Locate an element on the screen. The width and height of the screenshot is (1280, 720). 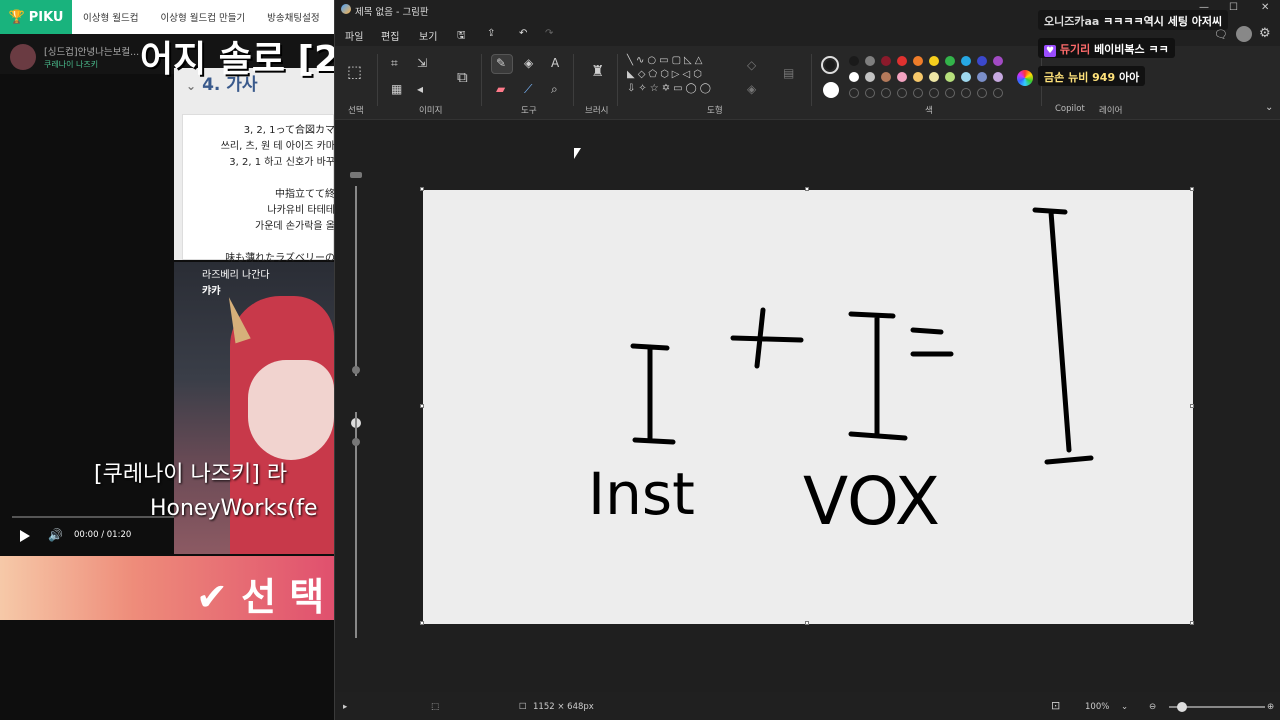
shape-fill-icon: ◈ is located at coordinates (751, 89).